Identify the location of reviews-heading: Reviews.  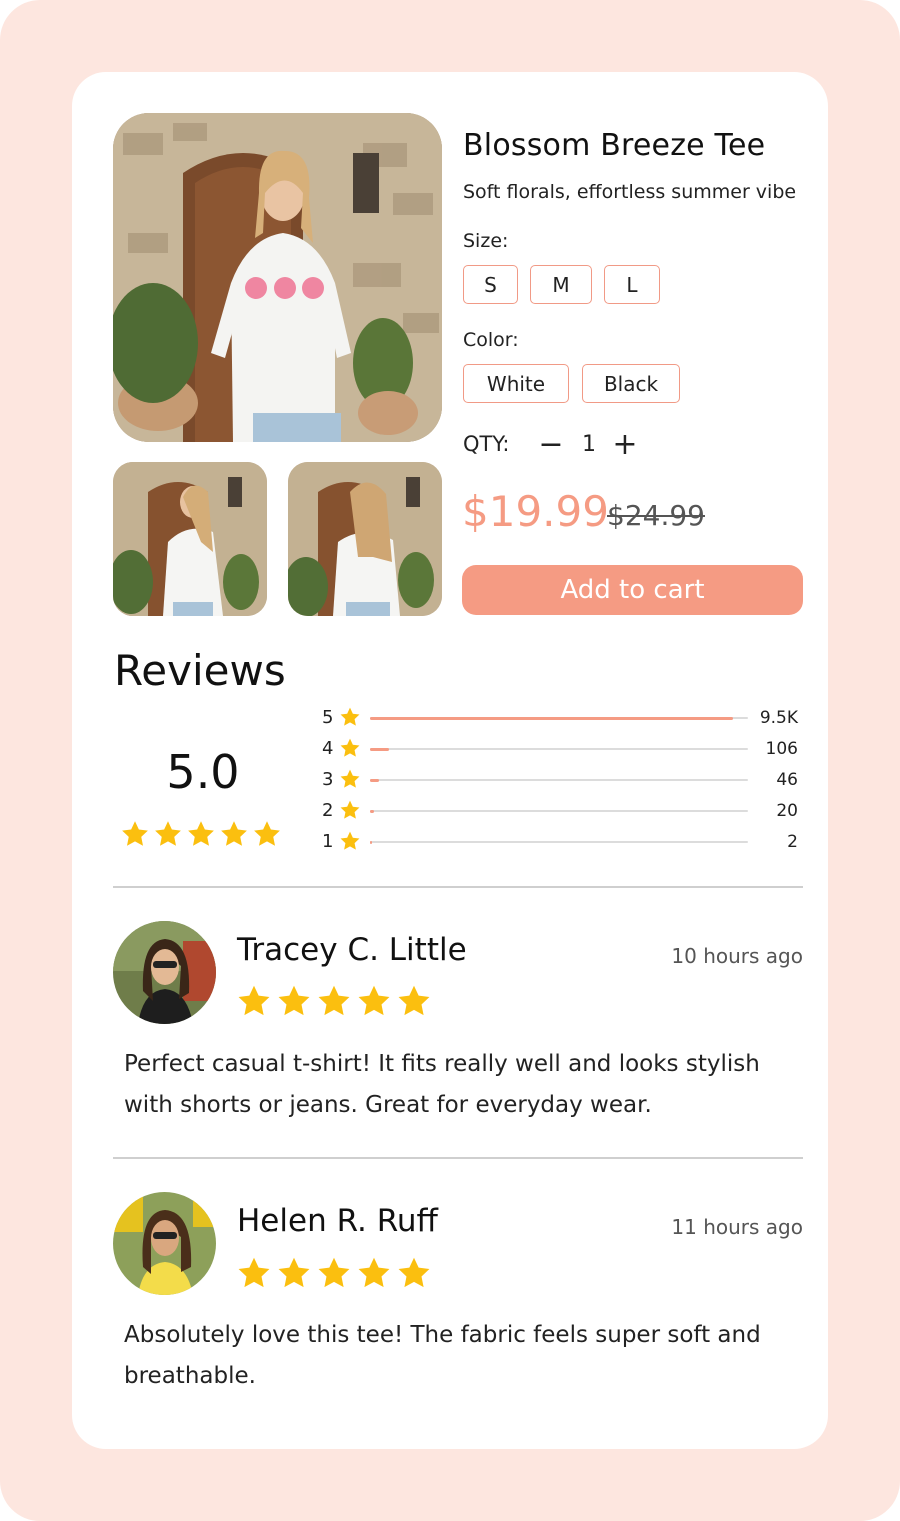
(200, 670).